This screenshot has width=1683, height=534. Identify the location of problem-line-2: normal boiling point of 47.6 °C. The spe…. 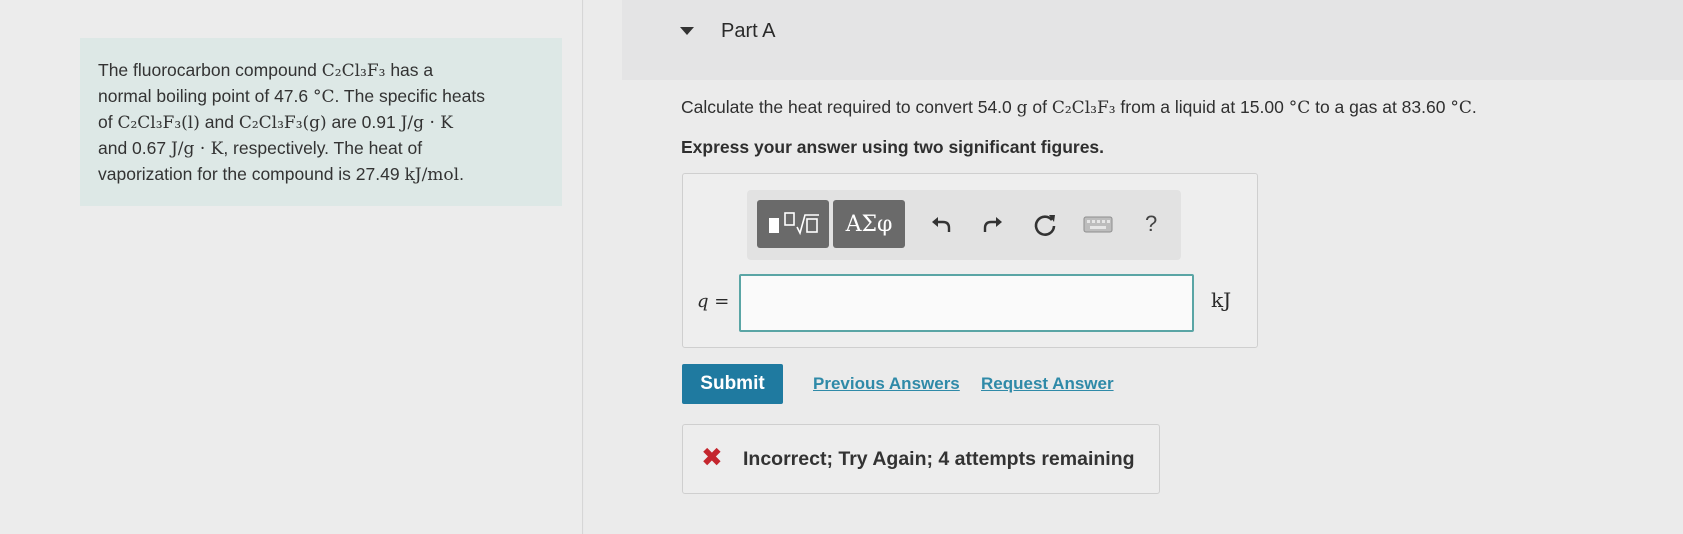
(321, 97).